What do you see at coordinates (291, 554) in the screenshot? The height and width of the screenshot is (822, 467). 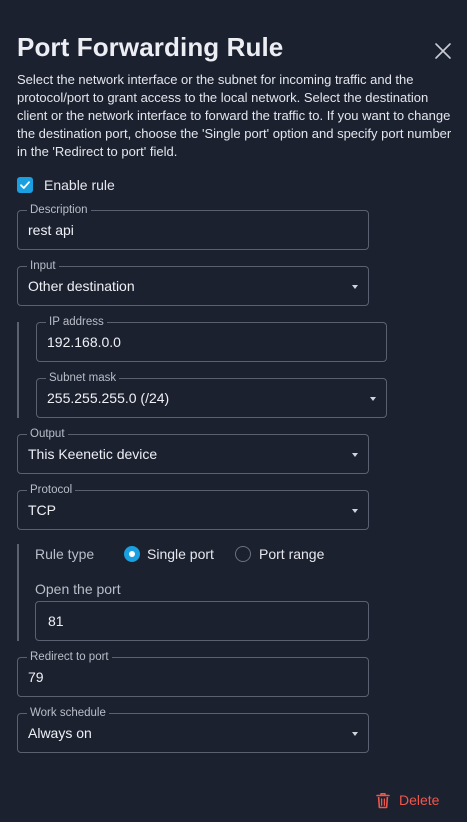 I see `port-range-label: Port range` at bounding box center [291, 554].